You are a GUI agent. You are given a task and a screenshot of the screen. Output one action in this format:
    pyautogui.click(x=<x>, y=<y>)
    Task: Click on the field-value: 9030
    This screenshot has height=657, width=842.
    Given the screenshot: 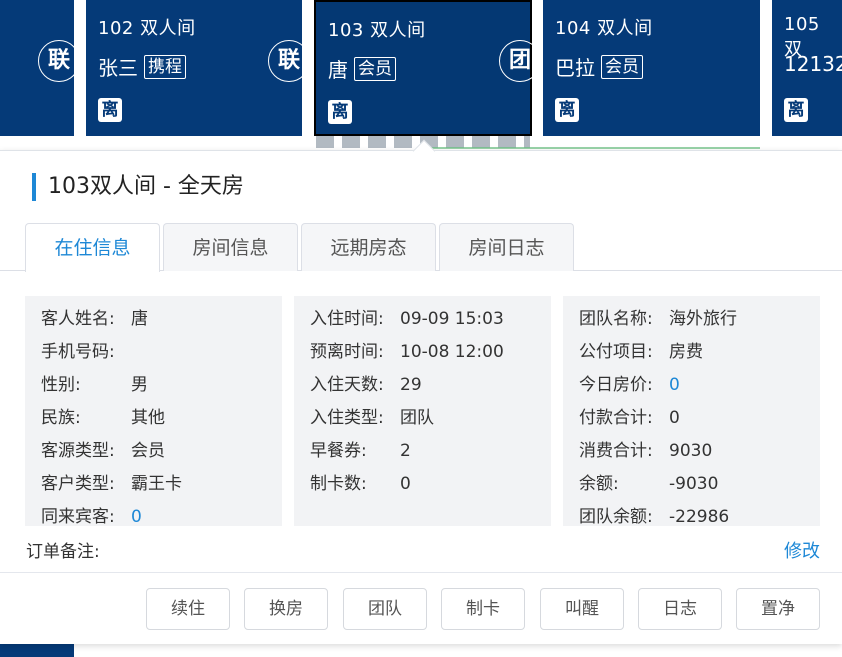 What is the action you would take?
    pyautogui.click(x=691, y=451)
    